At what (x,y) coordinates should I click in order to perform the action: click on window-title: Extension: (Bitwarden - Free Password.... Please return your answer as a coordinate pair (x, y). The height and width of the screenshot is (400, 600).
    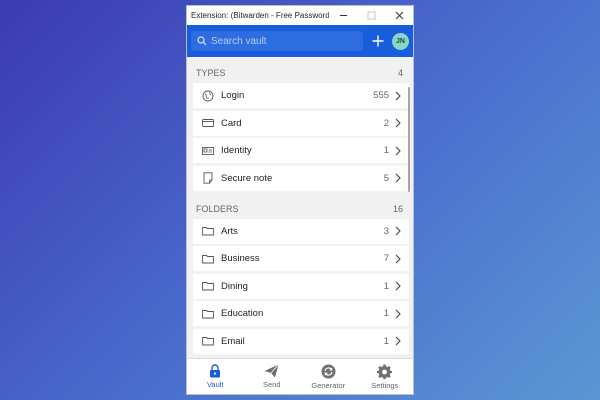
    Looking at the image, I should click on (260, 15).